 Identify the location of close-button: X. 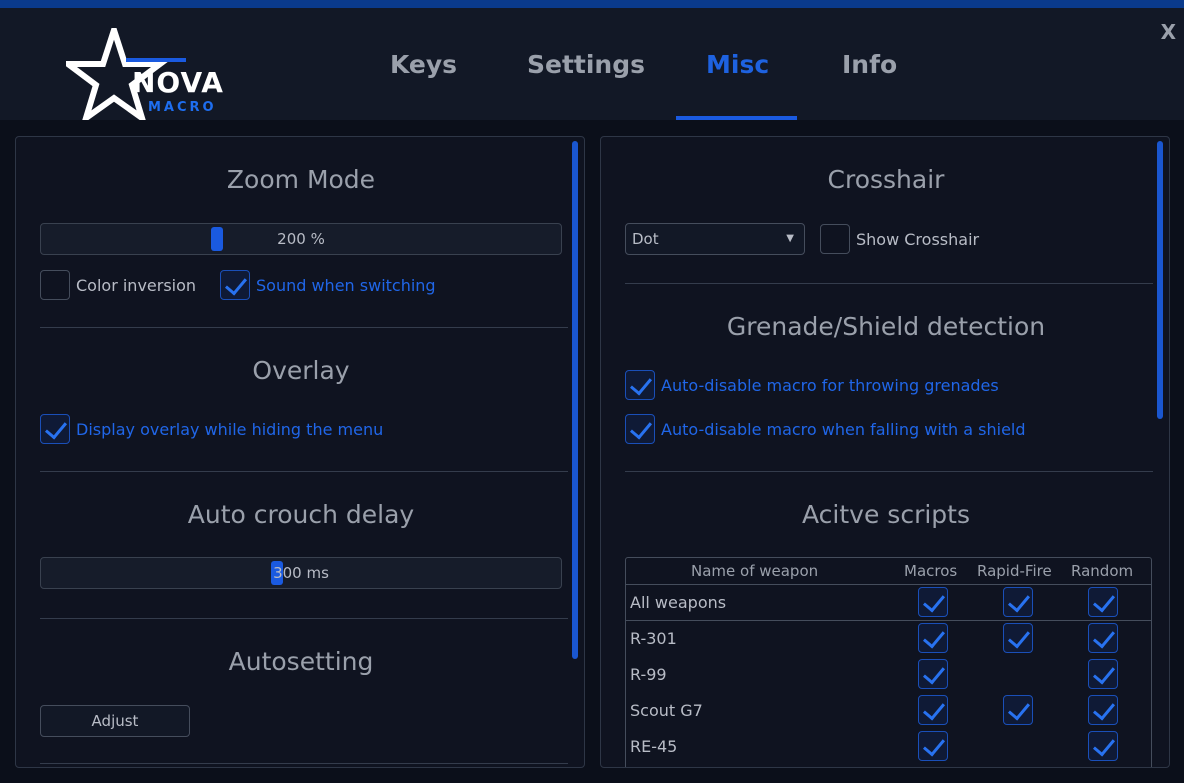
(1168, 32).